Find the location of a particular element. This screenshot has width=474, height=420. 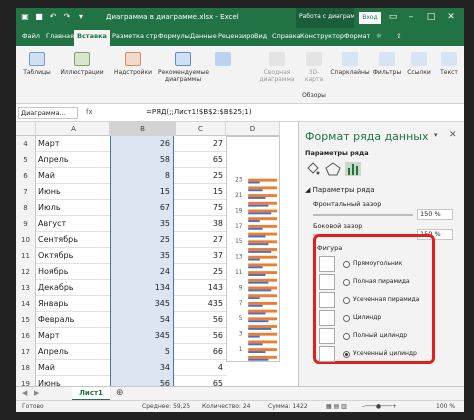

row-number: 18 is located at coordinates (26, 368).